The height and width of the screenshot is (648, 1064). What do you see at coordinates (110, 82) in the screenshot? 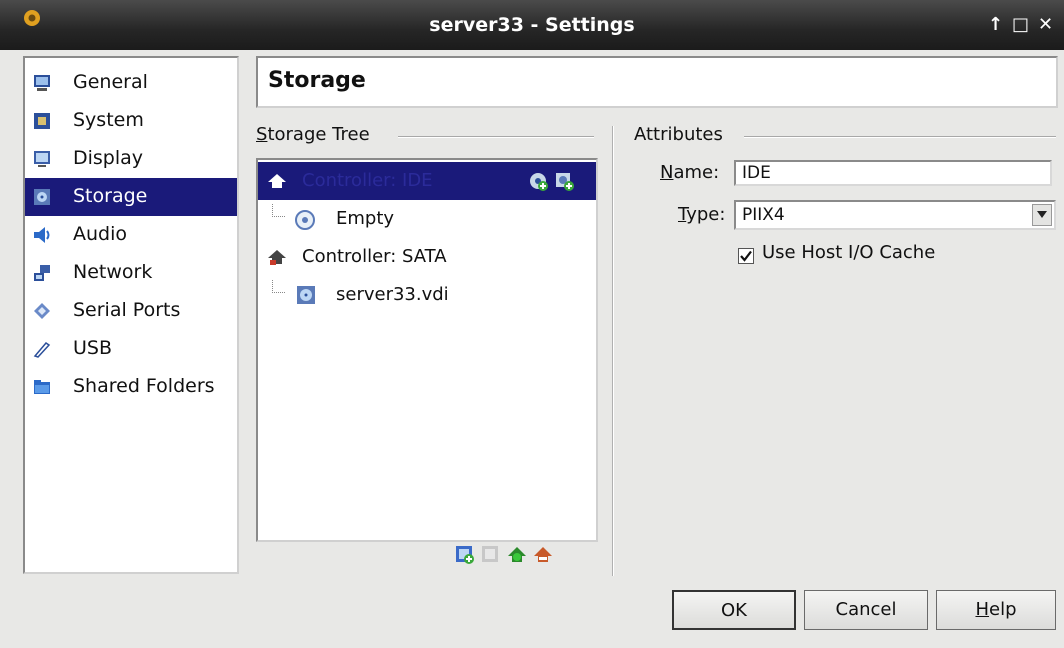
I see `sidebar-item-label: General` at bounding box center [110, 82].